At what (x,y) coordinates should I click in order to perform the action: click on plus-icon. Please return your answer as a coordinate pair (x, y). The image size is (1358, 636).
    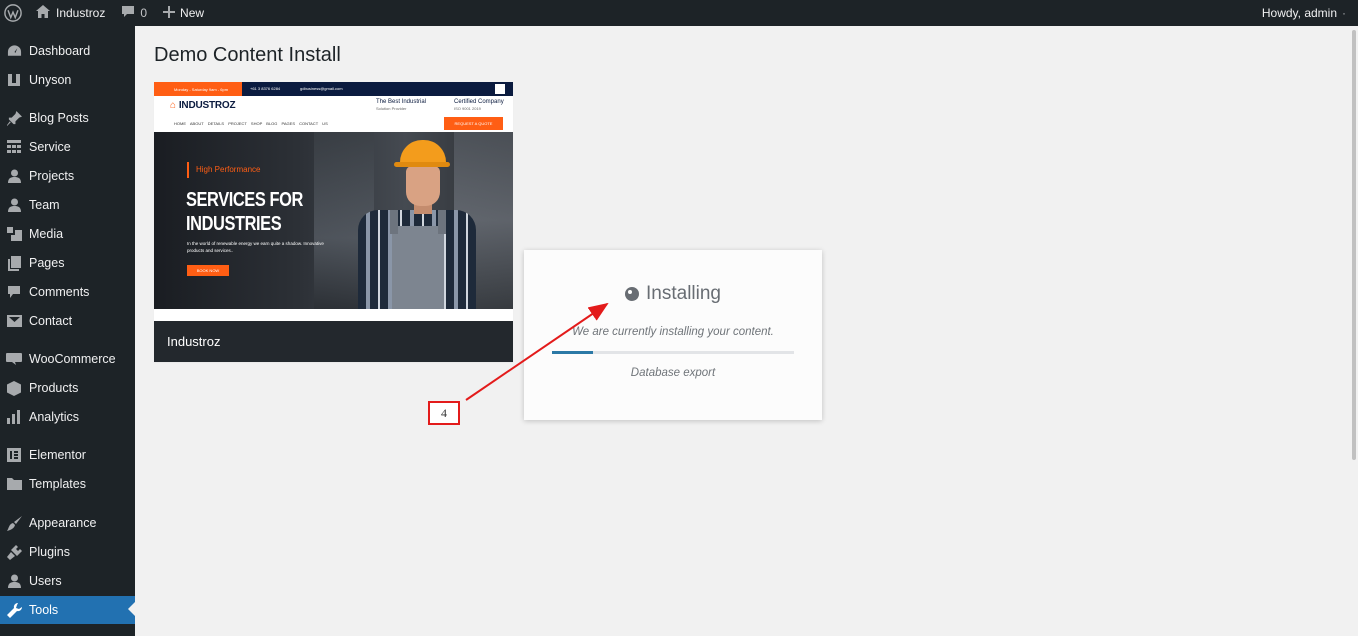
    Looking at the image, I should click on (169, 13).